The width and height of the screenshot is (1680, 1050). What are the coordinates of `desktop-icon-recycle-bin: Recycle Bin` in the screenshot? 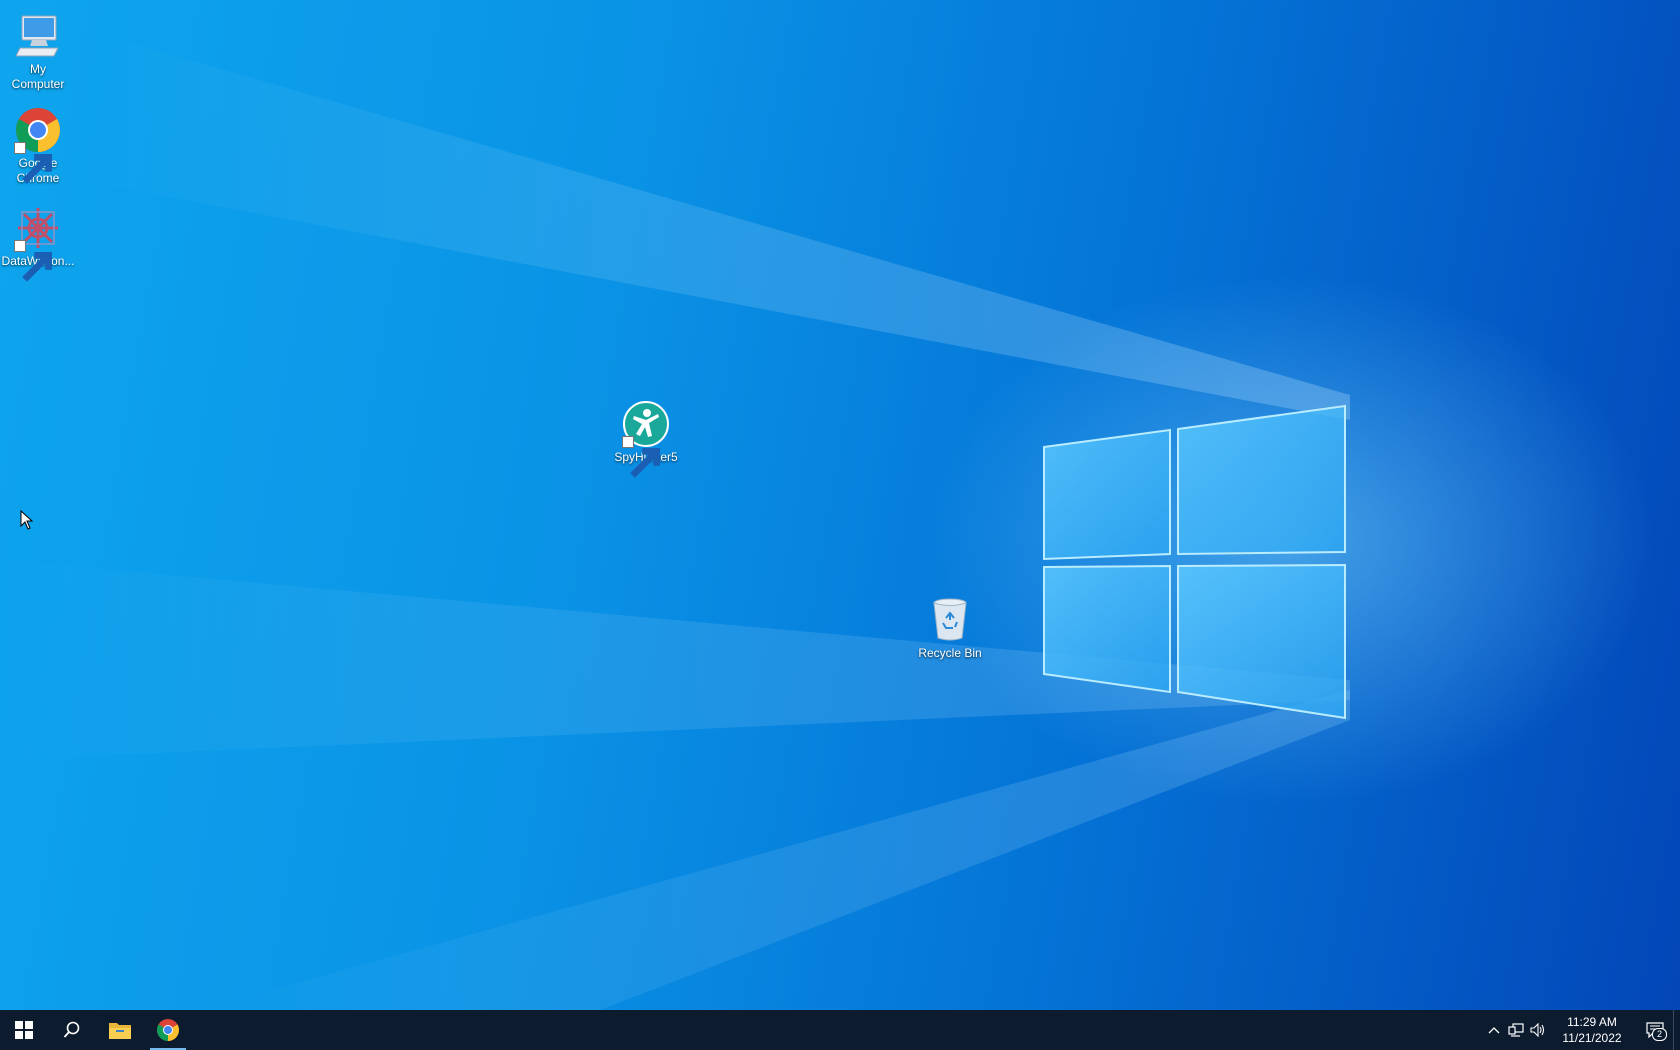 It's located at (950, 628).